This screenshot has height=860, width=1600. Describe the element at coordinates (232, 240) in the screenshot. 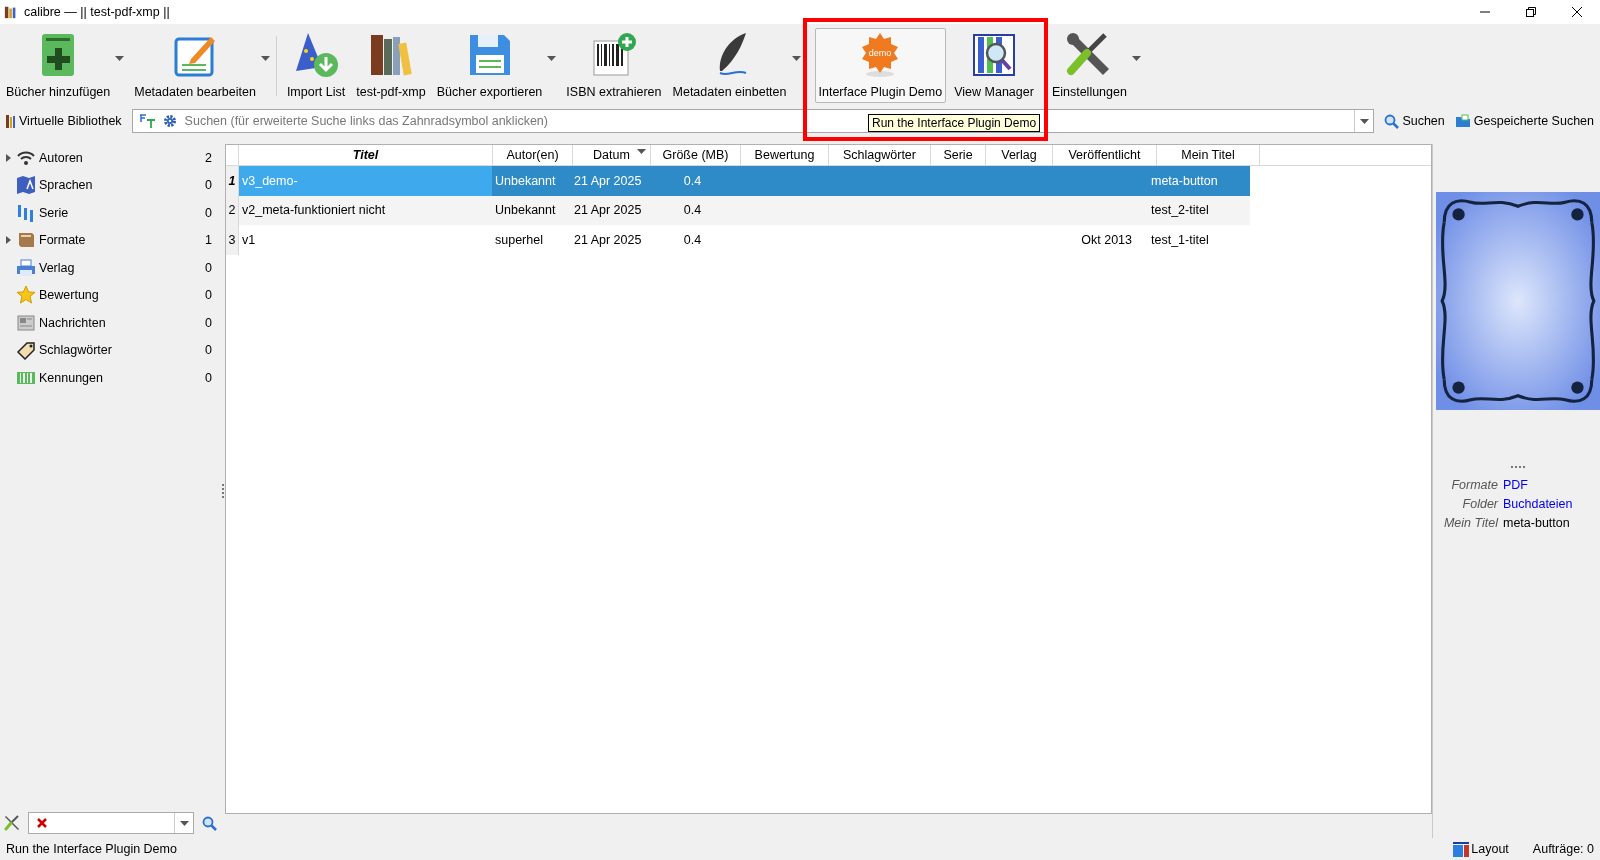

I see `row-number: 3` at that location.